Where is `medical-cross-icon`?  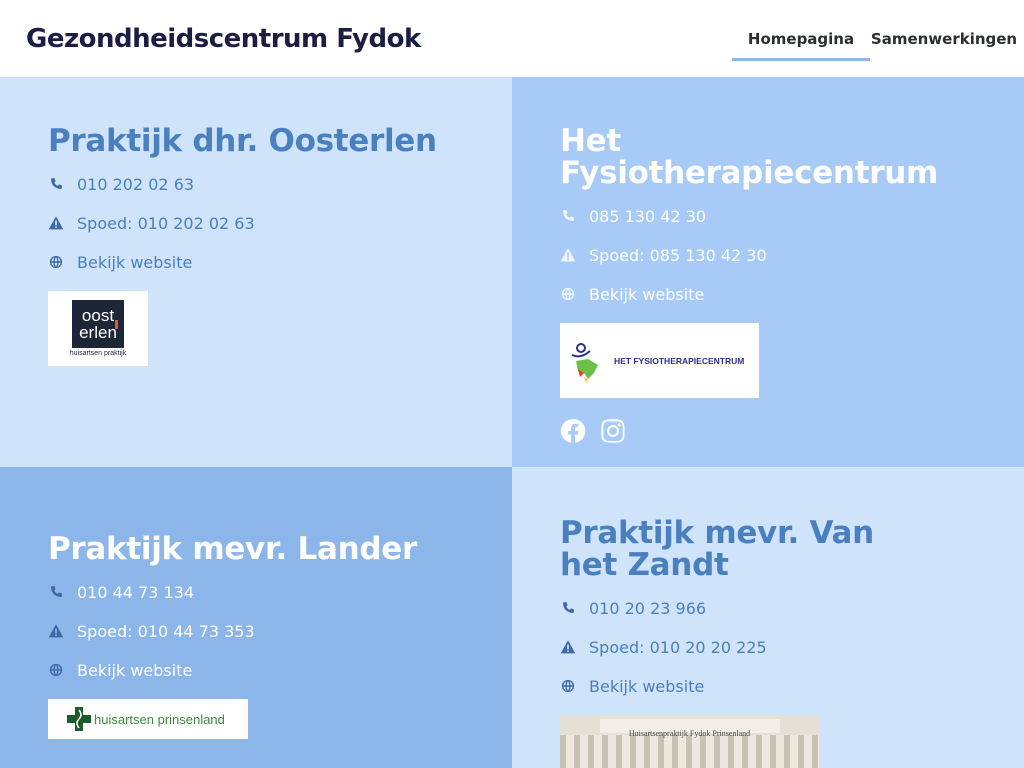 medical-cross-icon is located at coordinates (79, 719).